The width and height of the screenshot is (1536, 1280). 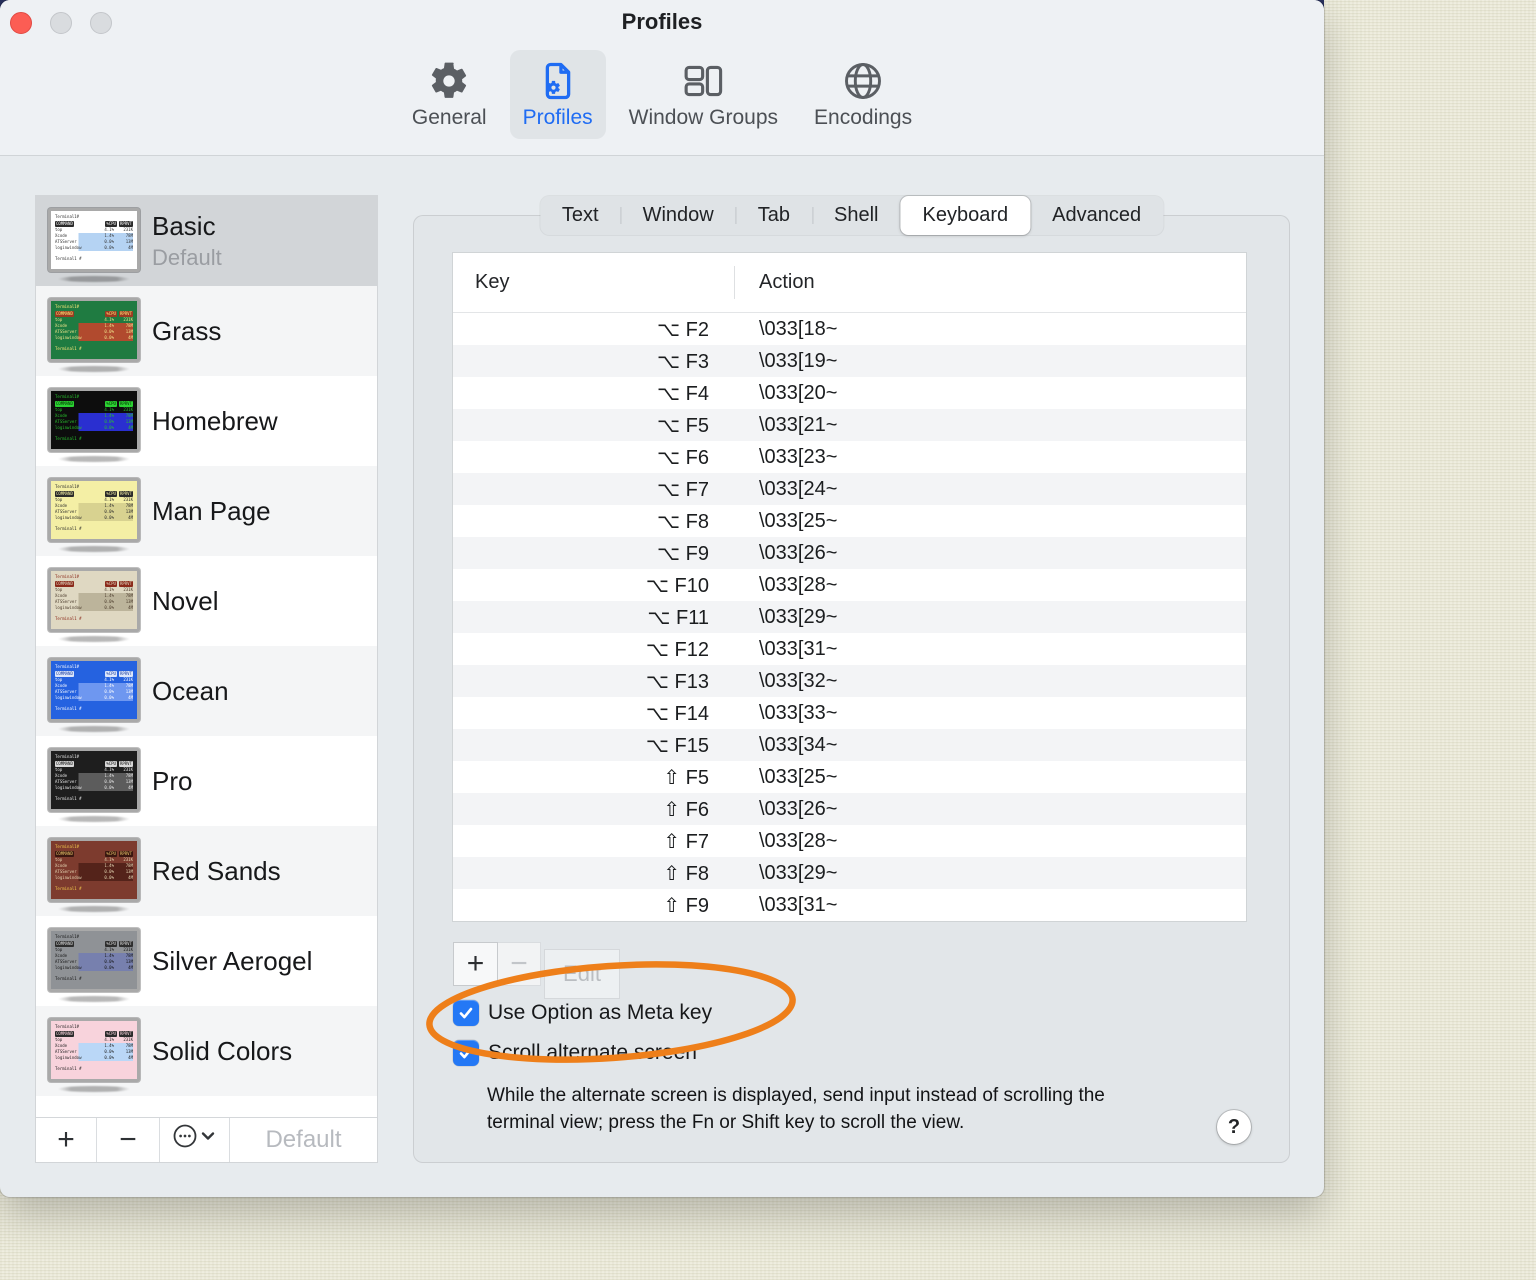 What do you see at coordinates (849, 841) in the screenshot?
I see `table-row: ⇧ F7 \033[28~` at bounding box center [849, 841].